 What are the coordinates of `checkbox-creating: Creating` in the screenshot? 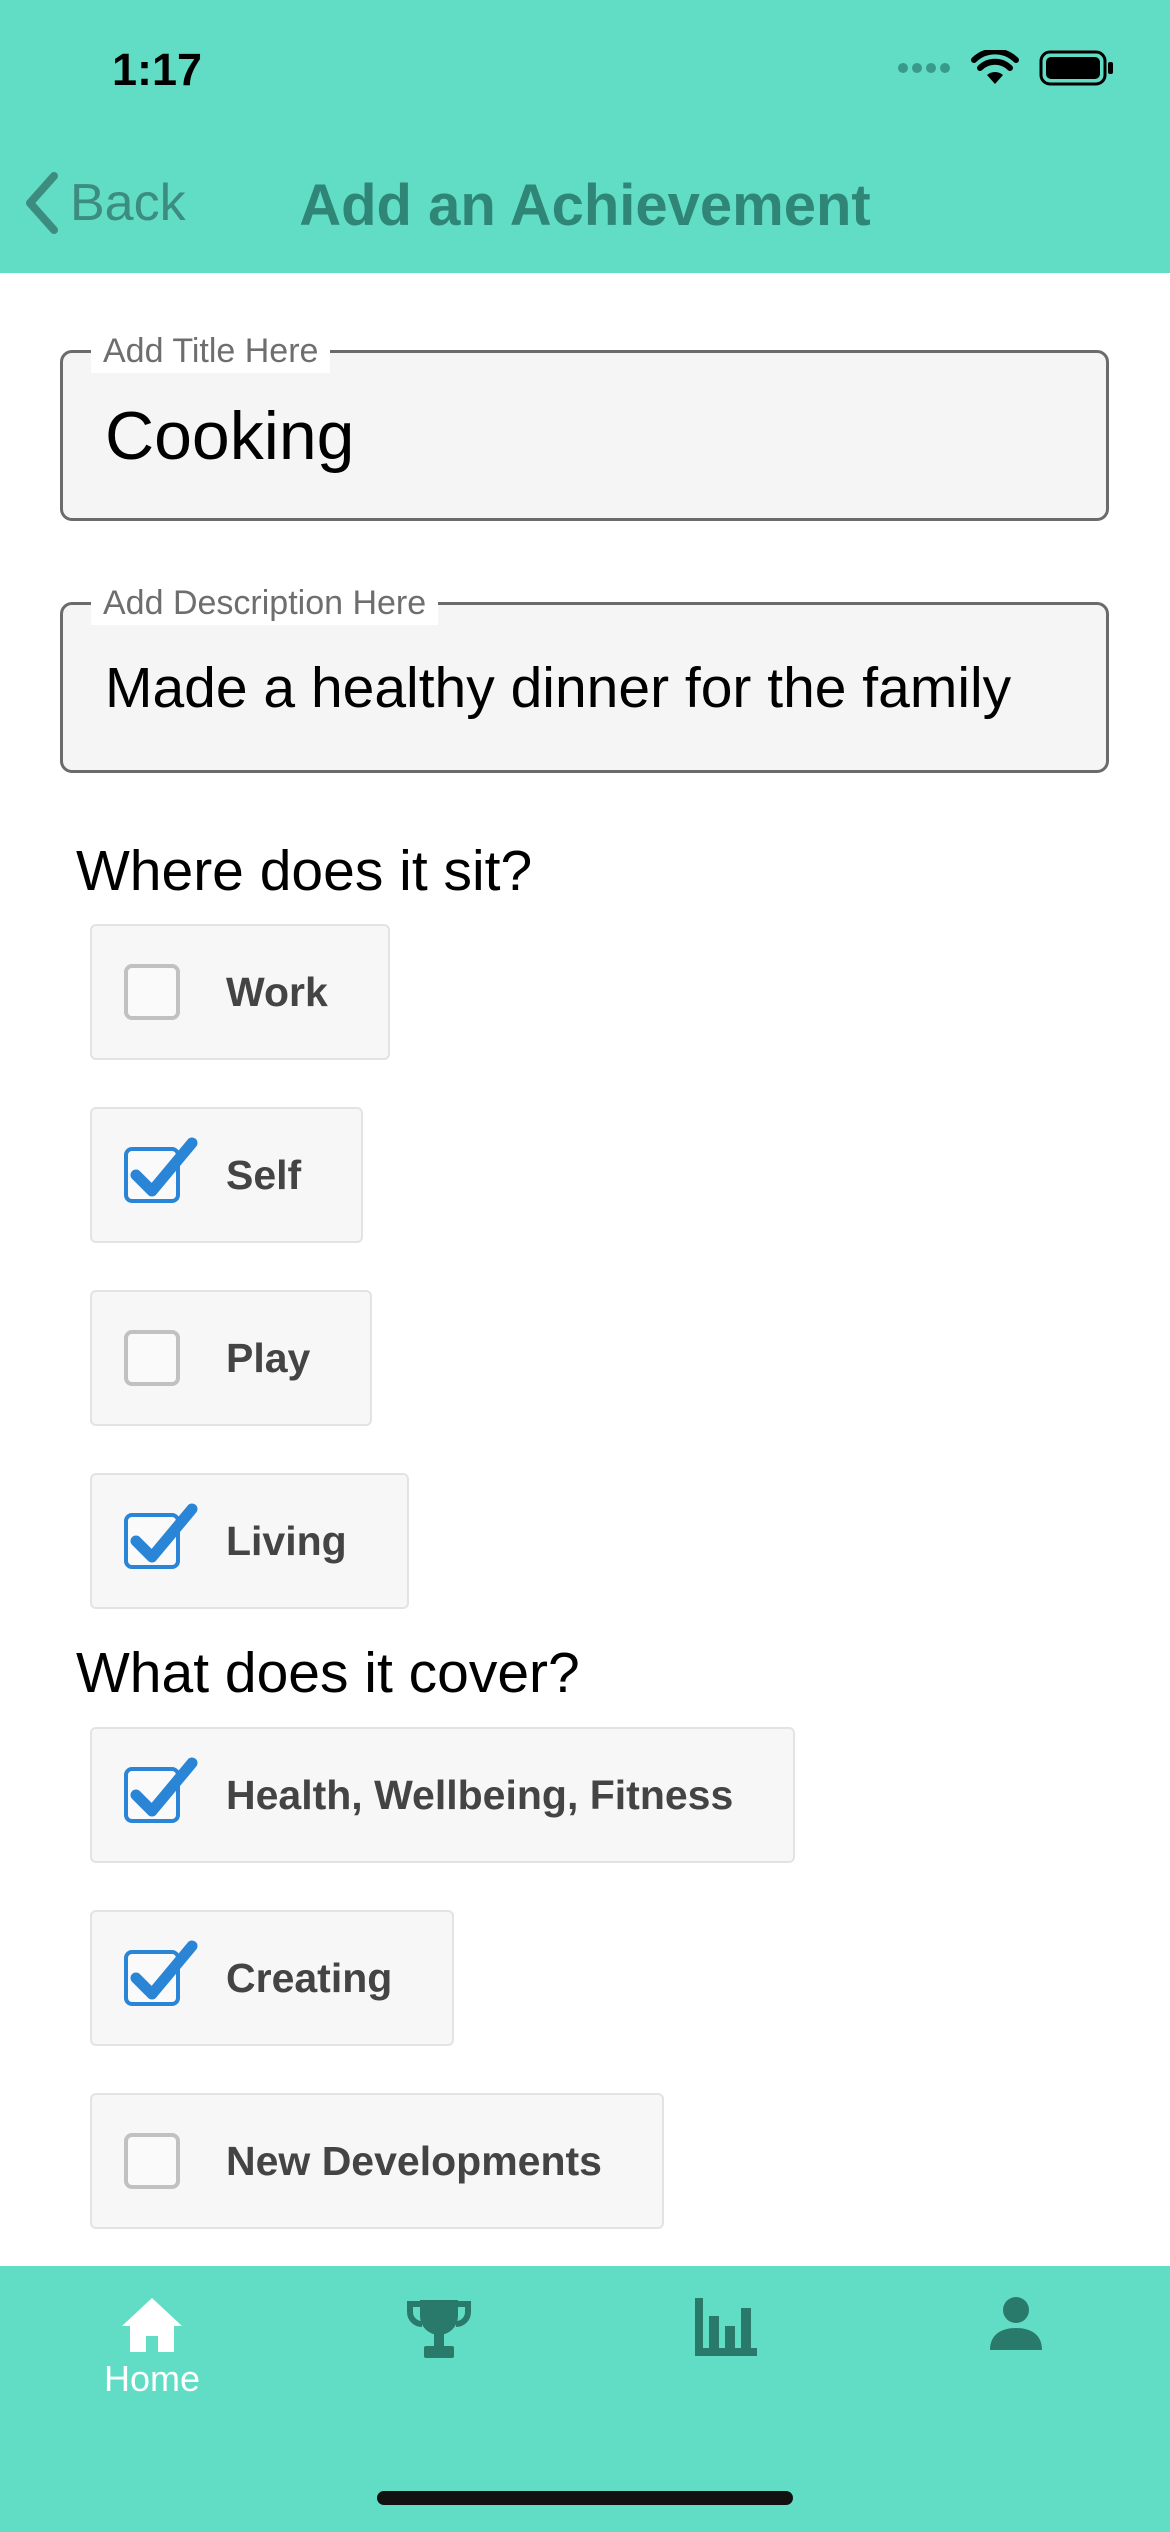 It's located at (272, 1978).